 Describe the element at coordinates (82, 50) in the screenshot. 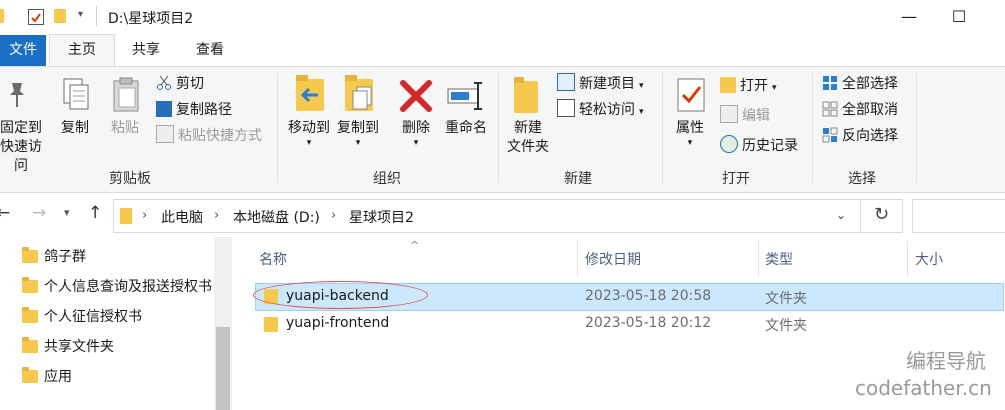

I see `tab-home: 主页` at that location.